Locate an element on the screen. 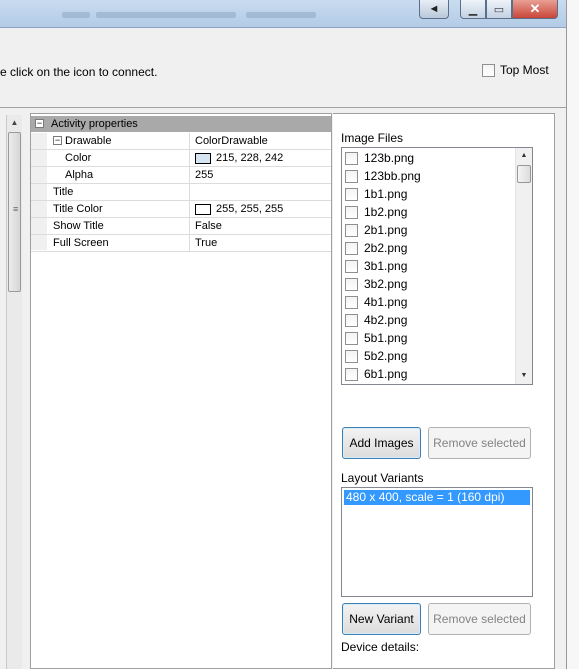 This screenshot has width=579, height=669. maximize-button: ▭ is located at coordinates (499, 9).